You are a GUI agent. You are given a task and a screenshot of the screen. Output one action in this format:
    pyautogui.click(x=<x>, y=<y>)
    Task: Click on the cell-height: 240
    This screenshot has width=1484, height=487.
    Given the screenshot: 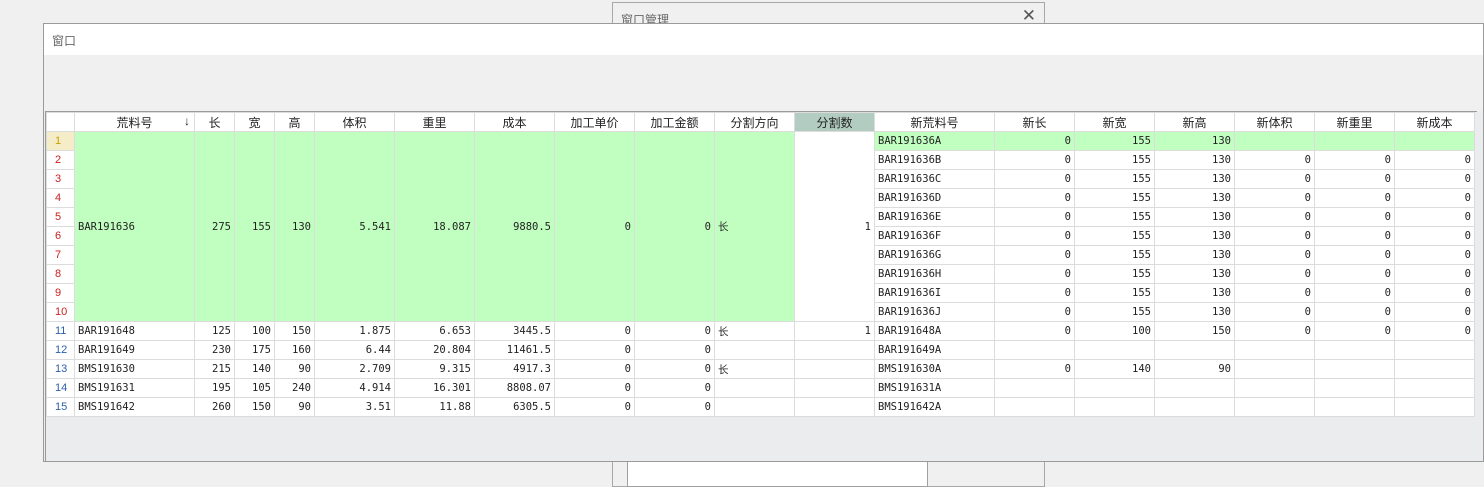 What is the action you would take?
    pyautogui.click(x=294, y=388)
    